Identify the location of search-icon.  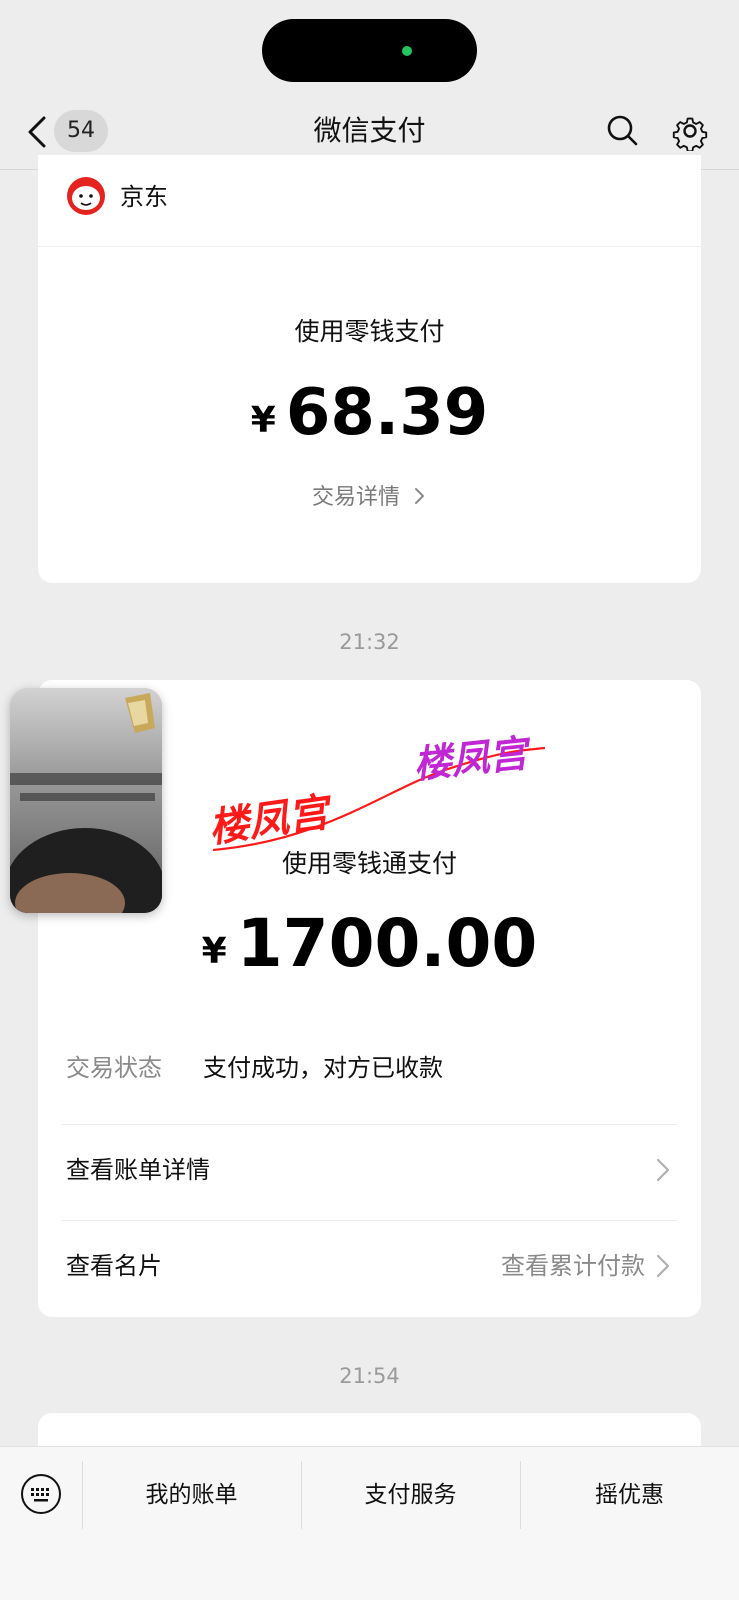
(623, 131).